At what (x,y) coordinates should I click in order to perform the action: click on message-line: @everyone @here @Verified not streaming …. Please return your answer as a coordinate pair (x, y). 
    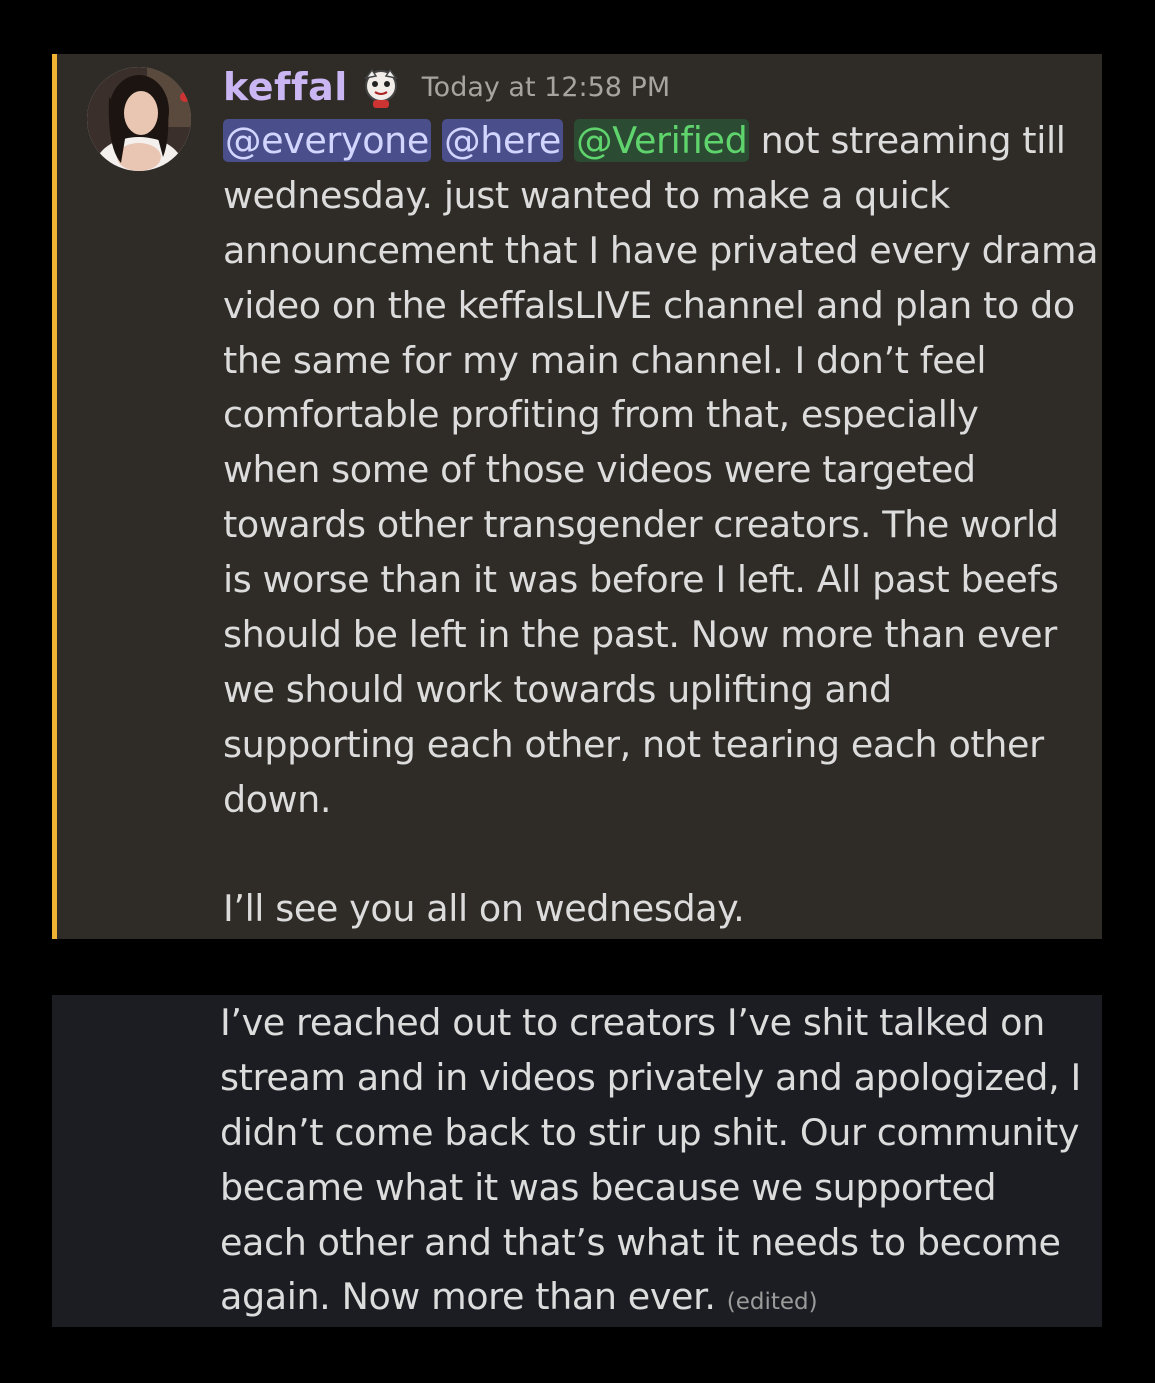
    Looking at the image, I should click on (658, 141).